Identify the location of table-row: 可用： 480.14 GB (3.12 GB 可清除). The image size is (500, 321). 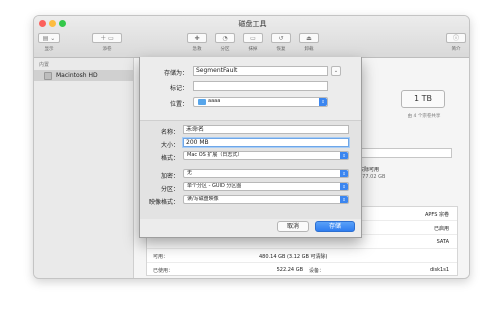
(302, 256).